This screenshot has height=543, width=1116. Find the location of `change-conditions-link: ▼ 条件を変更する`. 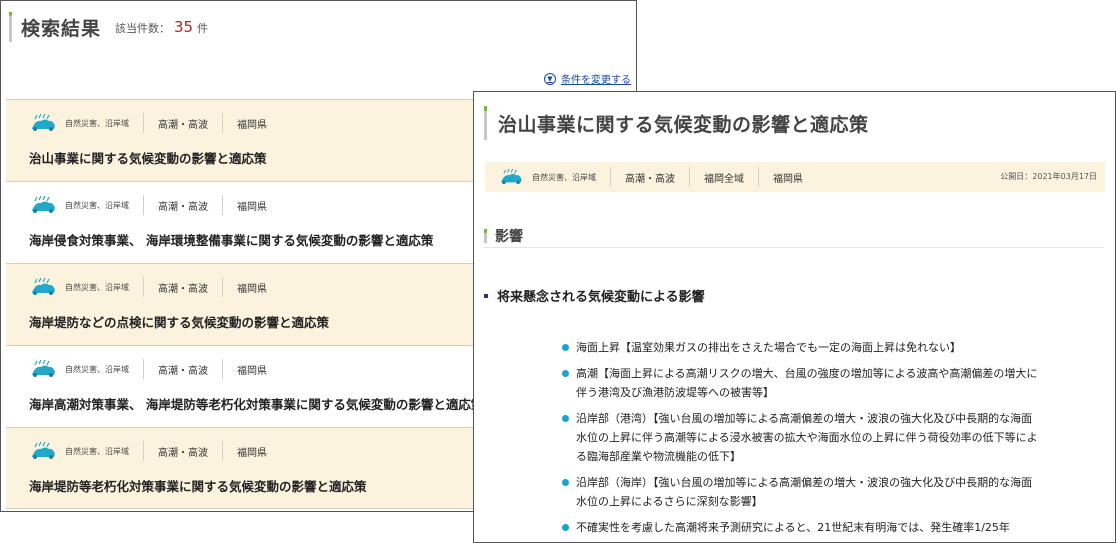

change-conditions-link: ▼ 条件を変更する is located at coordinates (587, 78).